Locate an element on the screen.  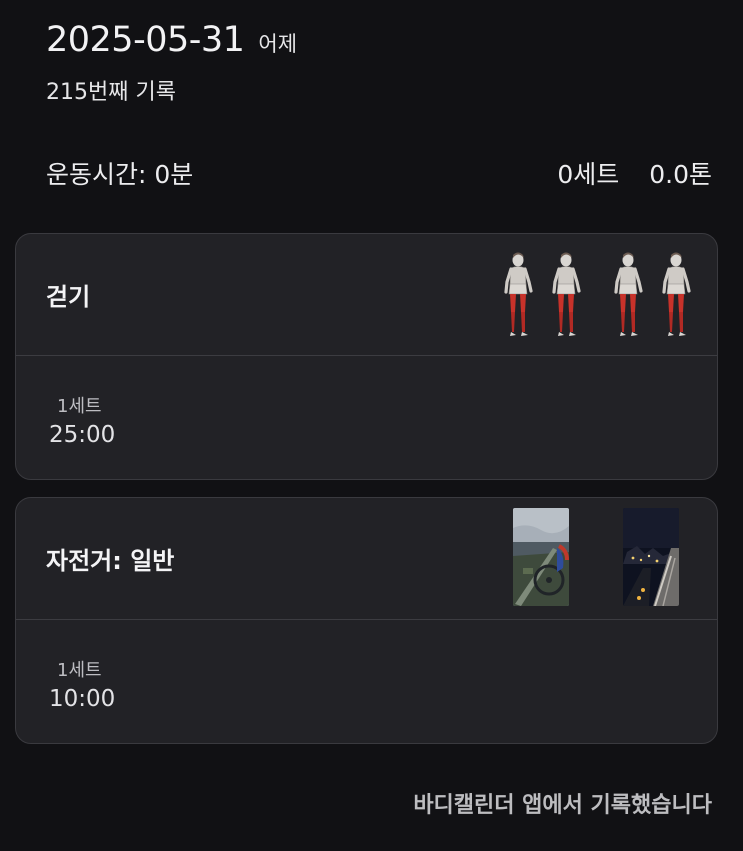
total-sets: 0세트 is located at coordinates (588, 174).